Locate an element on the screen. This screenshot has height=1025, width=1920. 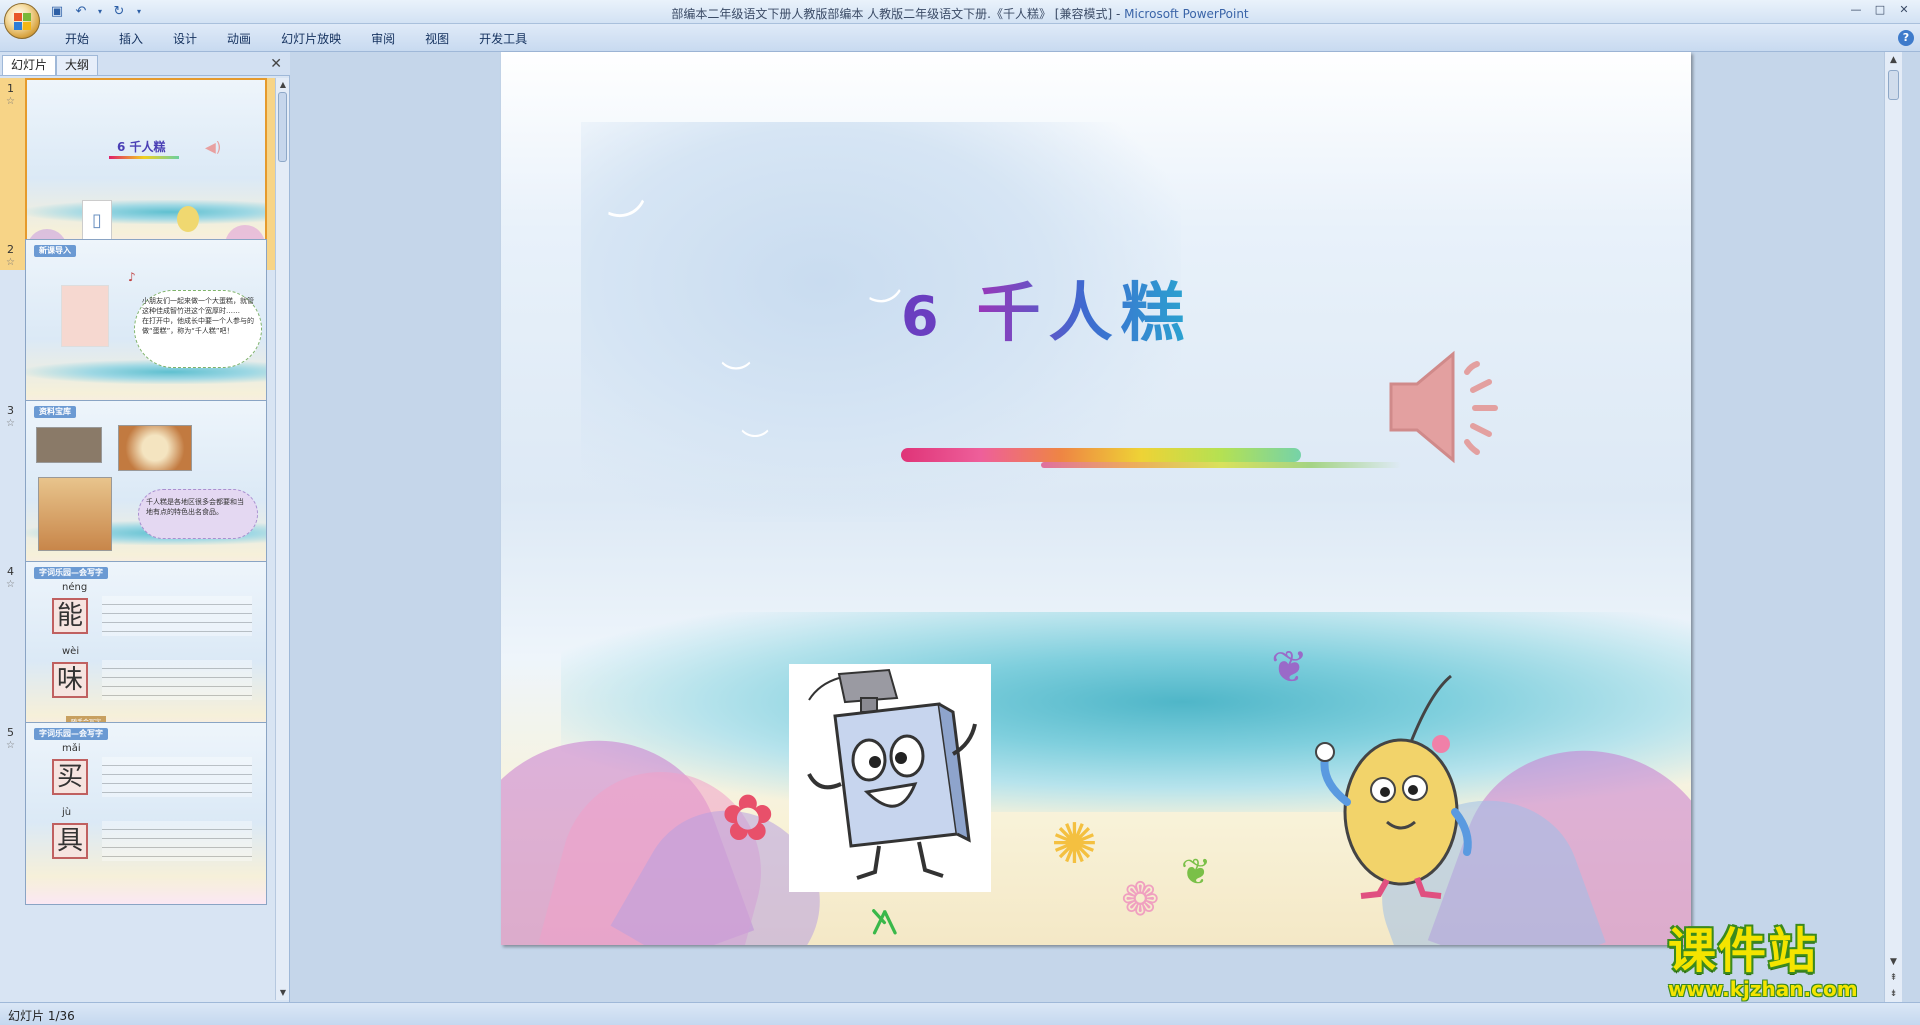
tab-outline: 大纲 is located at coordinates (77, 65).